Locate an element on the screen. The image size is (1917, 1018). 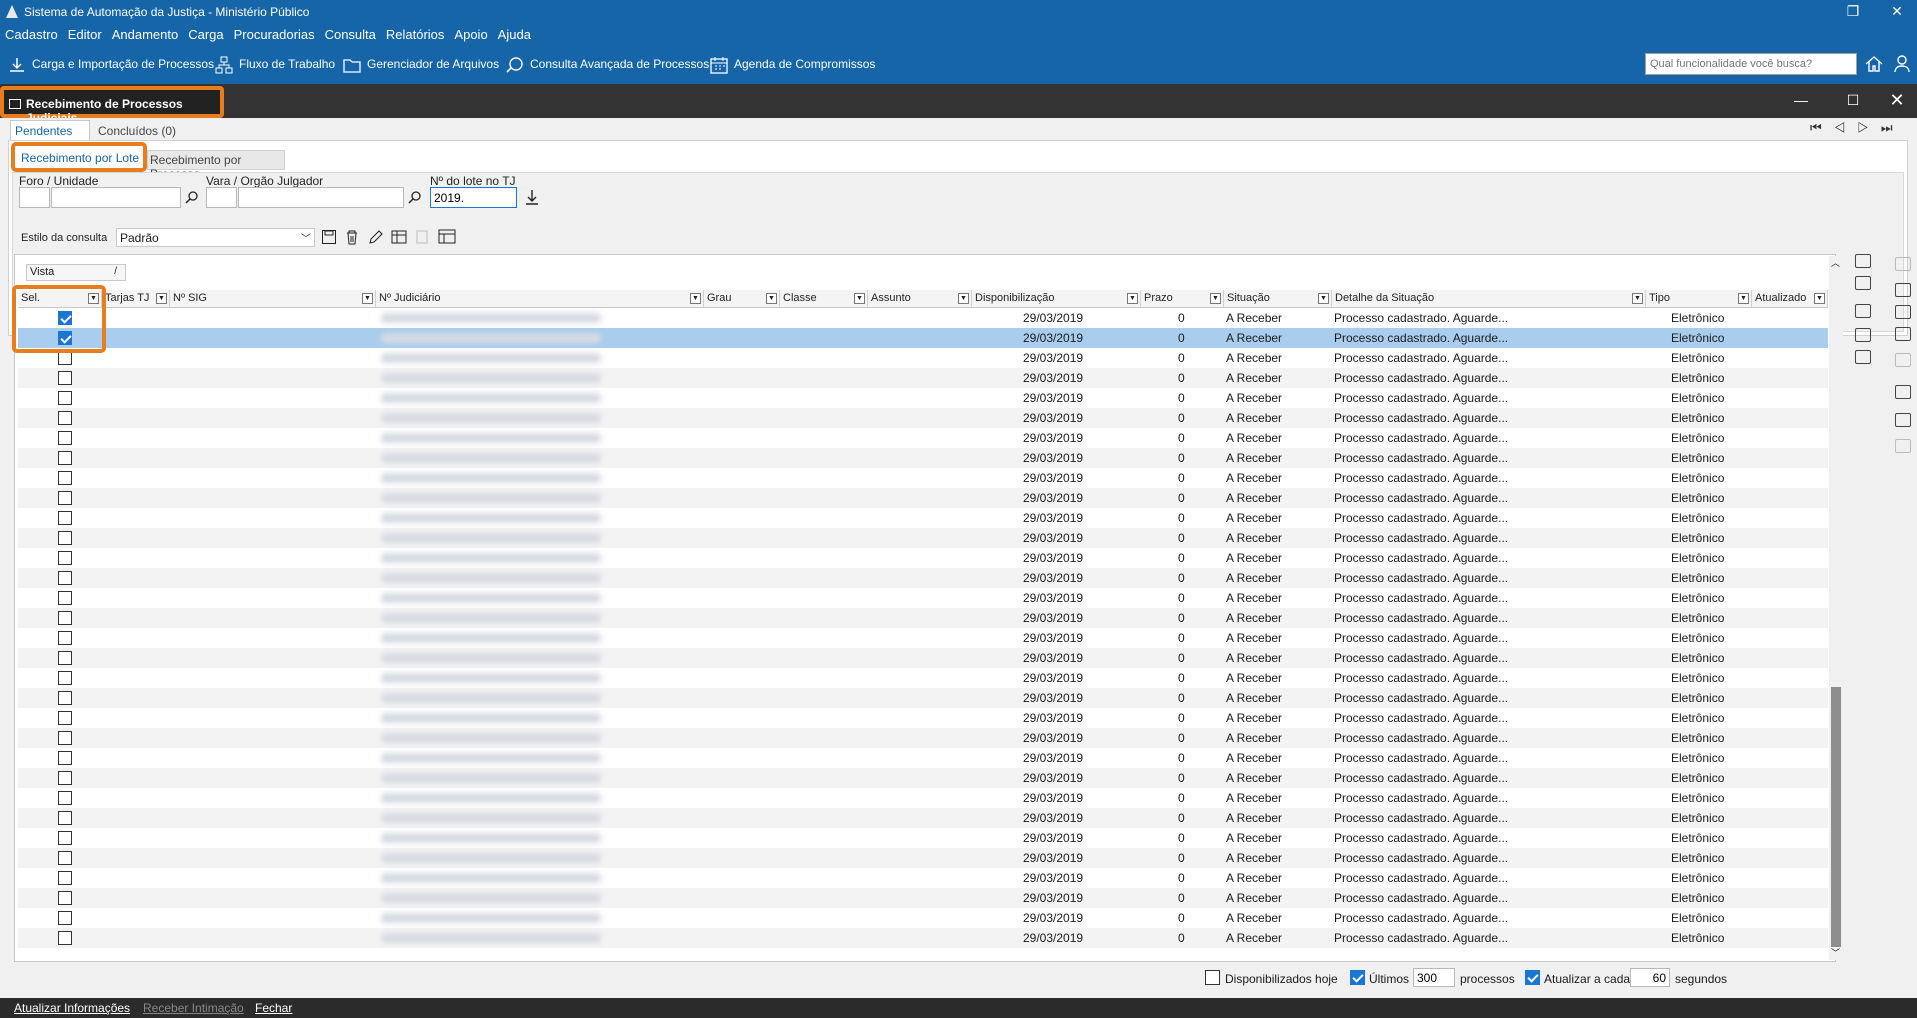
atualizar-informacoes-link: Atualizar Informações is located at coordinates (72, 1008).